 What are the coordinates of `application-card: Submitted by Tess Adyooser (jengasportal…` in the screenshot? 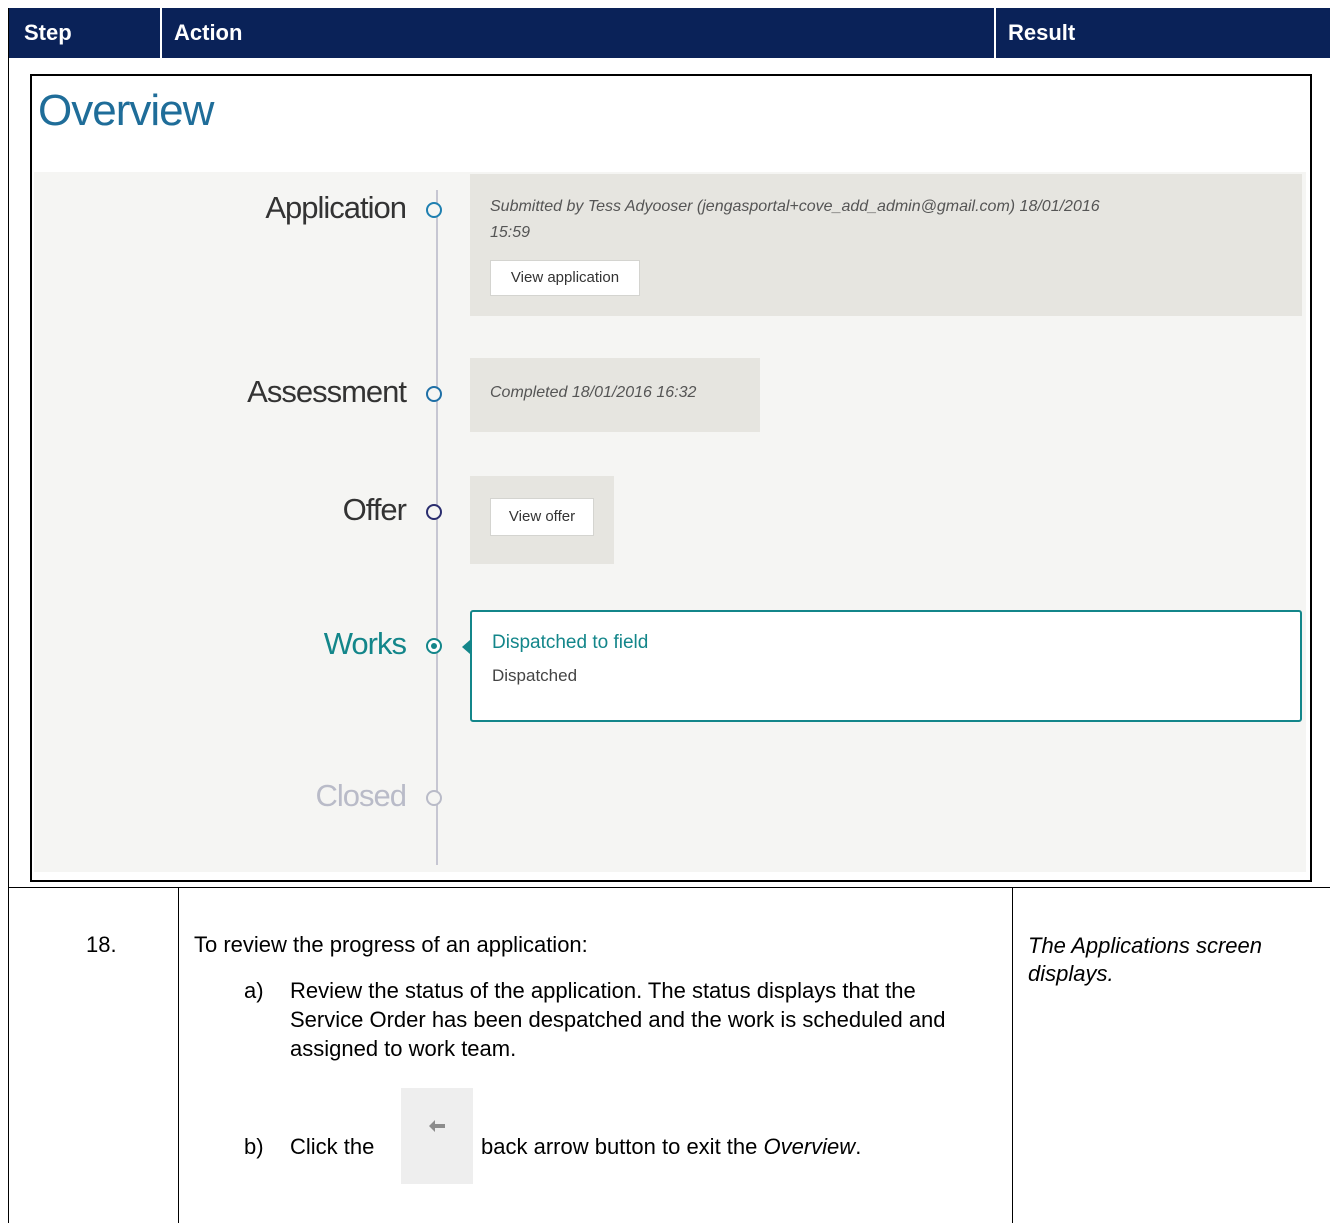 It's located at (886, 245).